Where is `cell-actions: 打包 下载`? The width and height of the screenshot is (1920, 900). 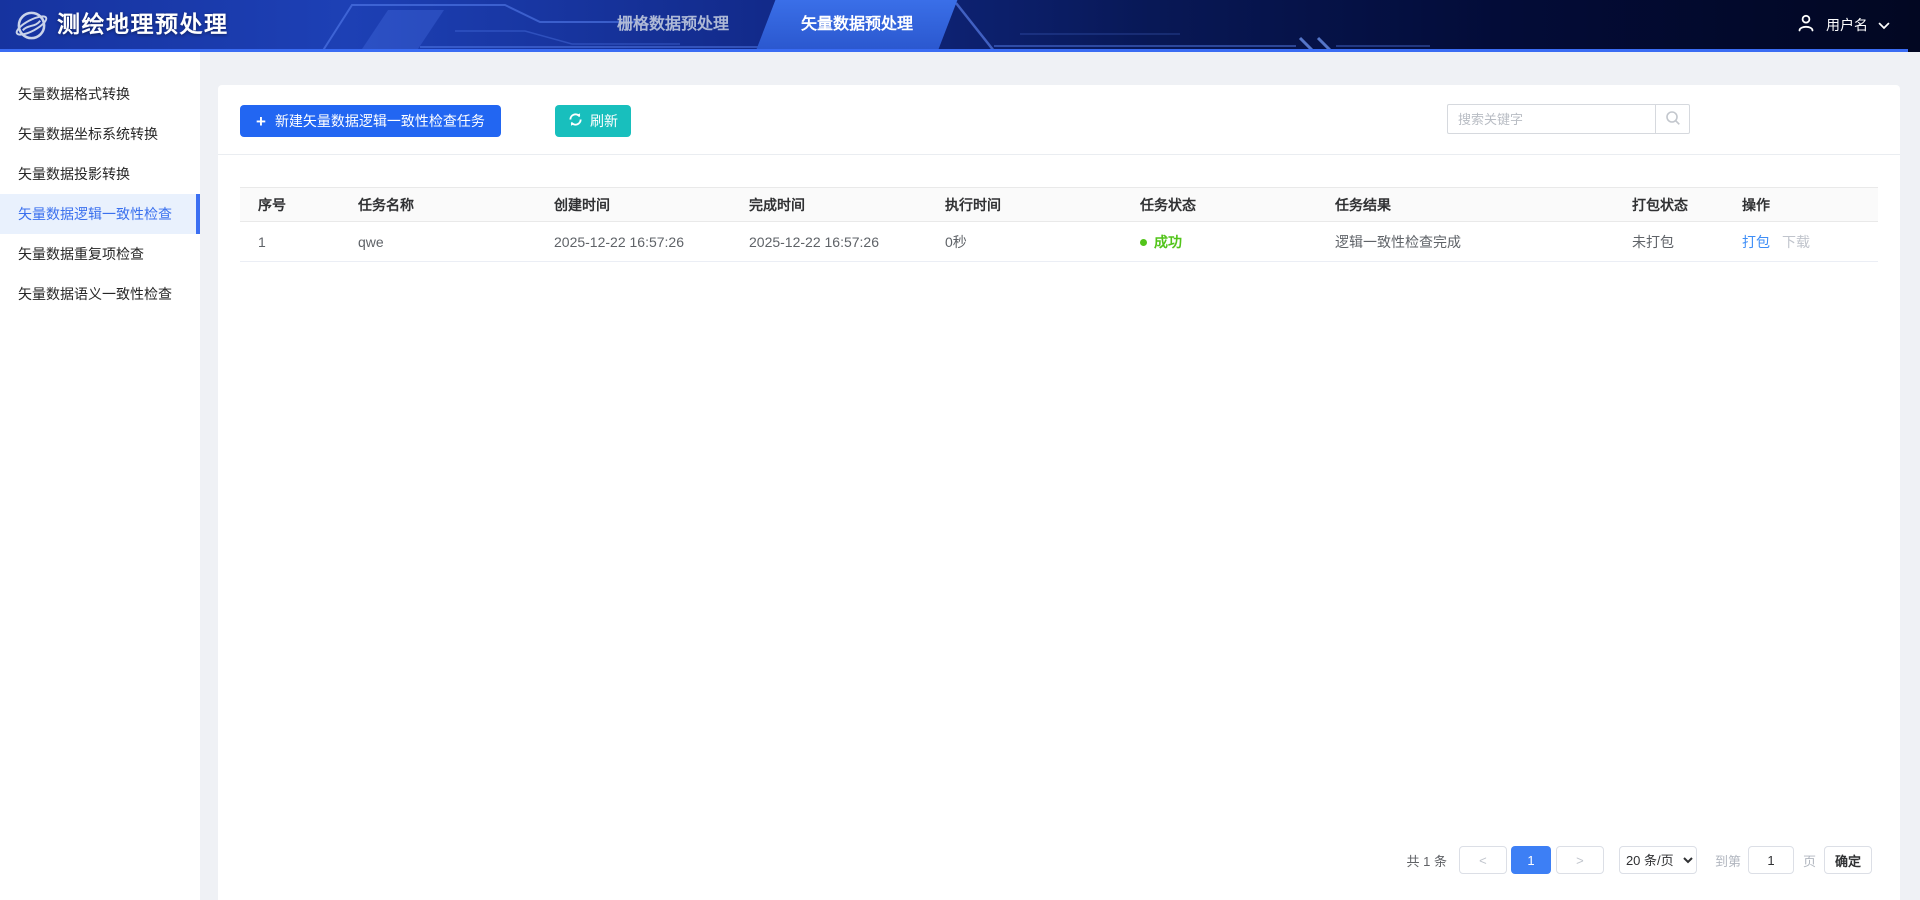
cell-actions: 打包 下载 is located at coordinates (1801, 241).